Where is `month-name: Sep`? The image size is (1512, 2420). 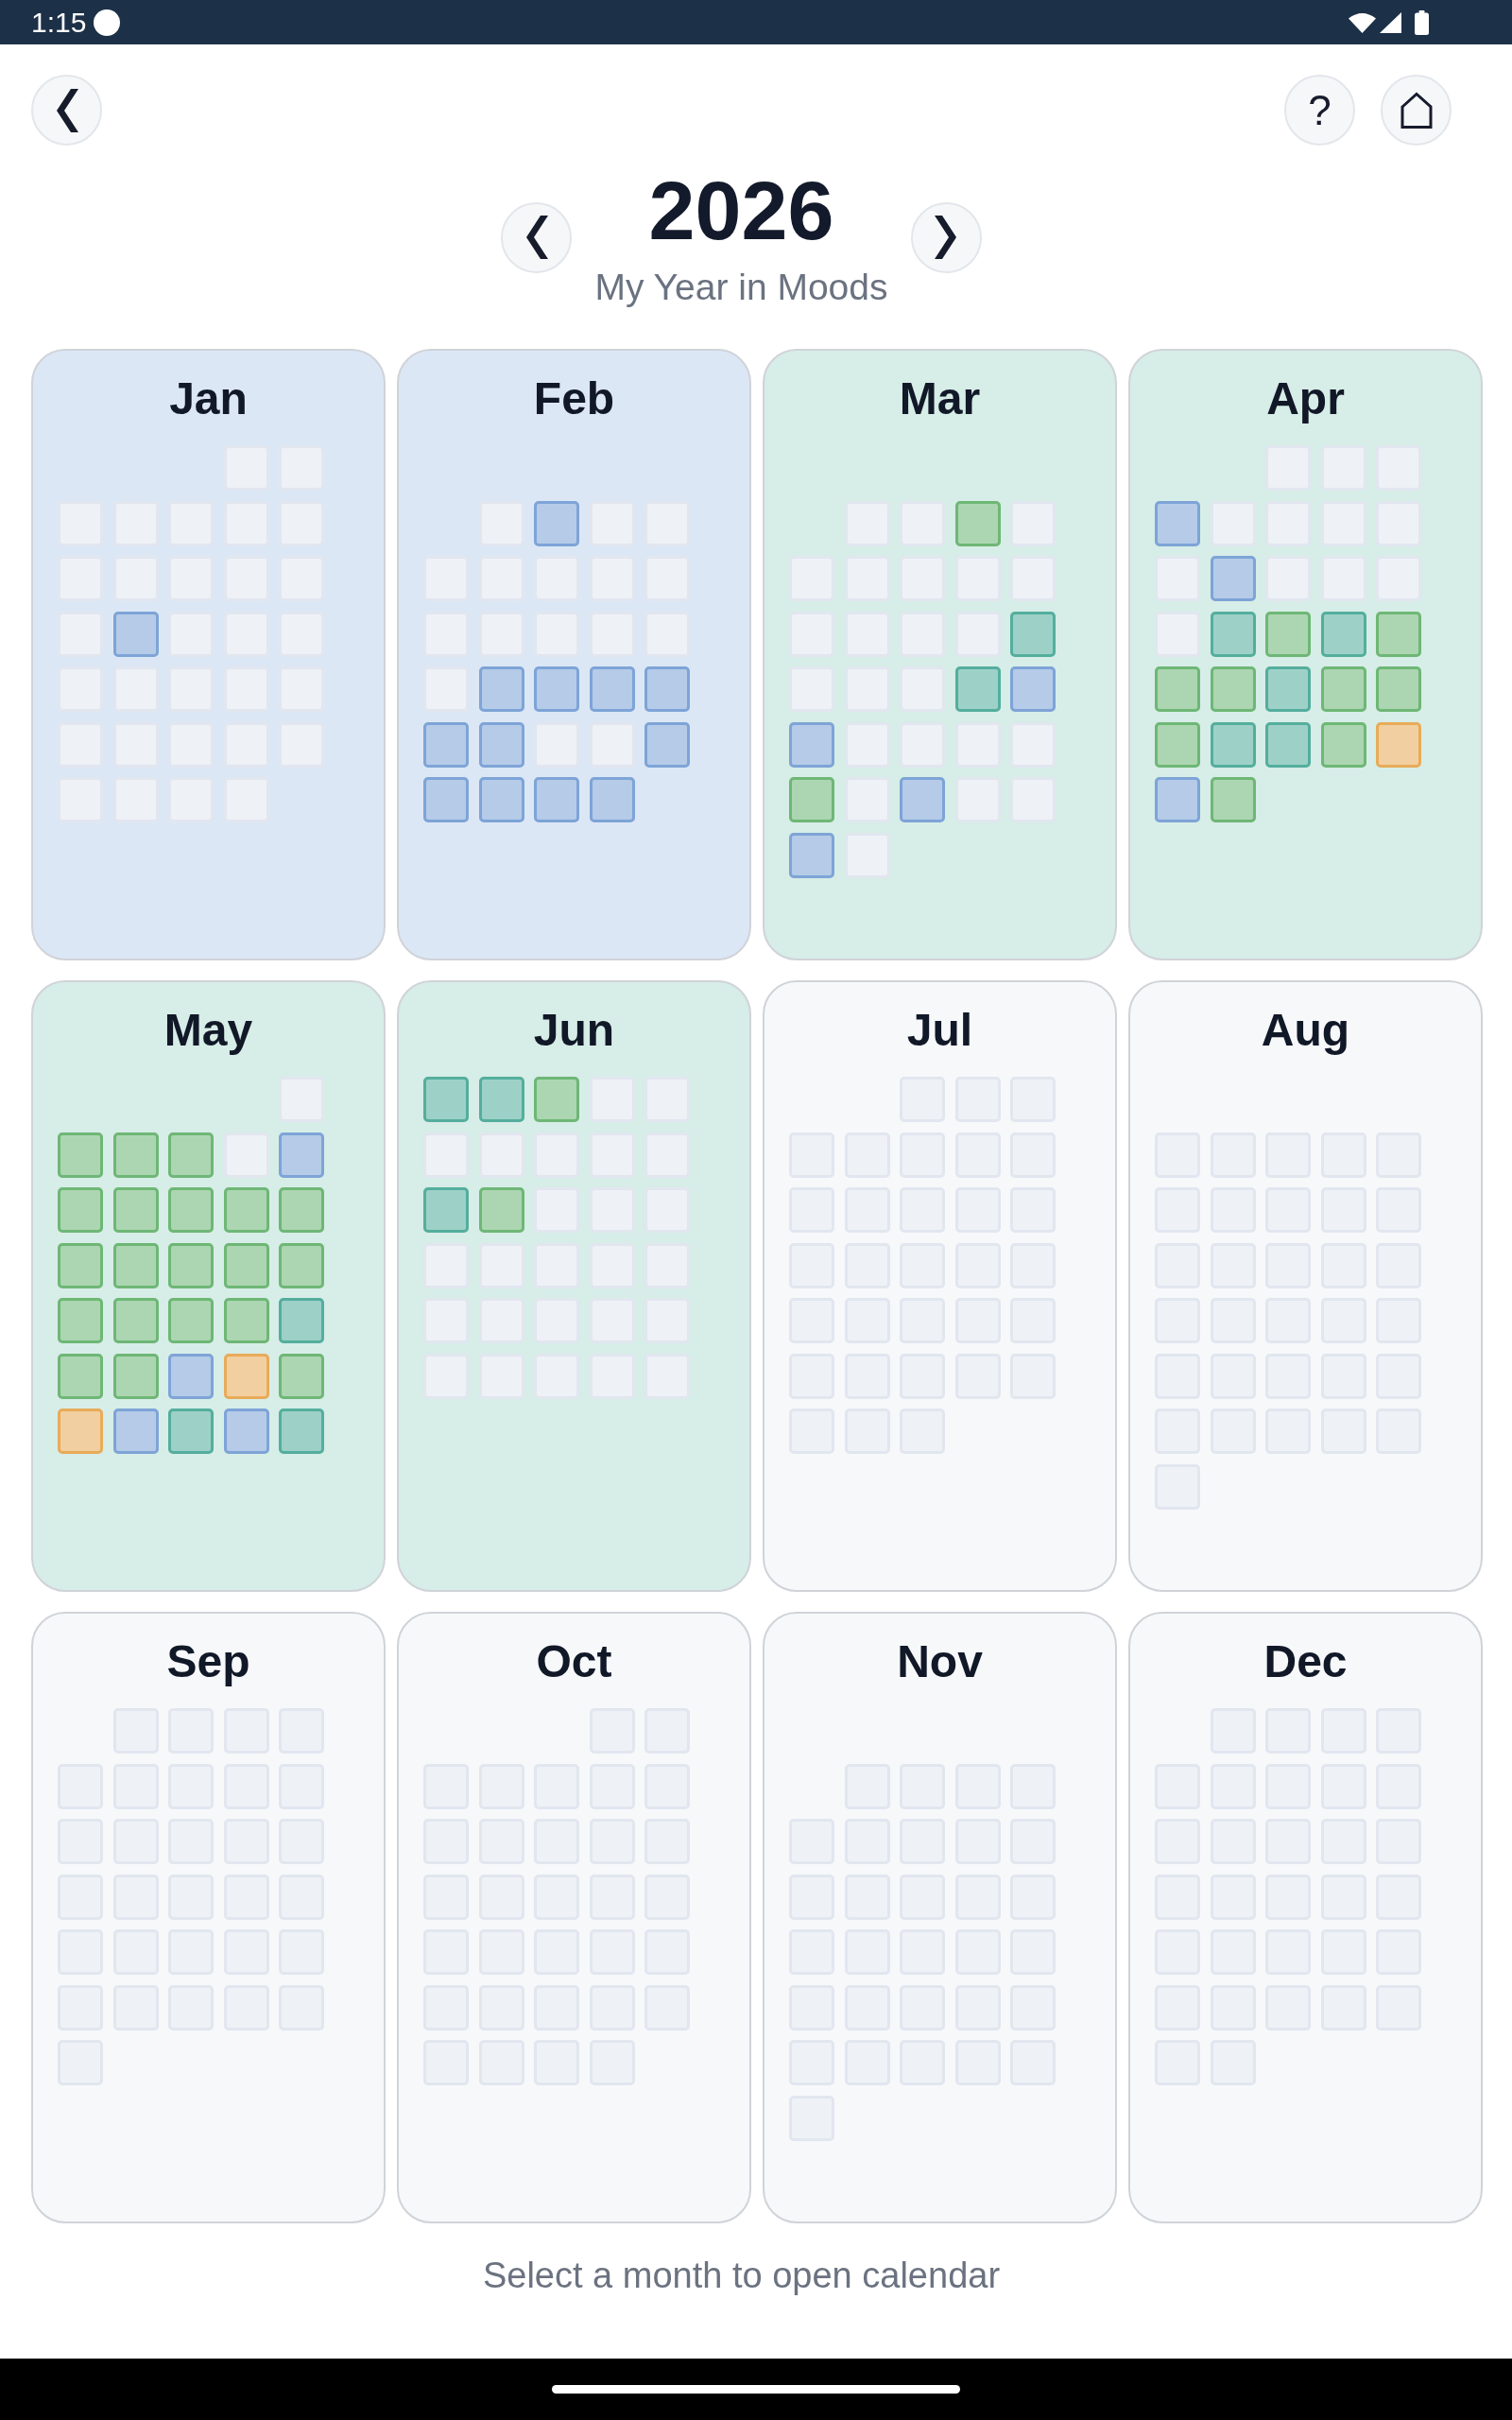 month-name: Sep is located at coordinates (208, 1661).